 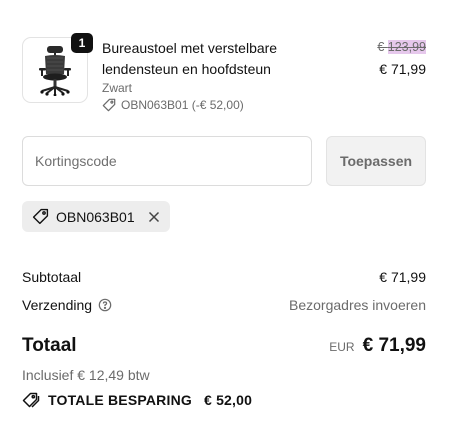 What do you see at coordinates (120, 400) in the screenshot?
I see `savings-label: TOTALE BESPARING` at bounding box center [120, 400].